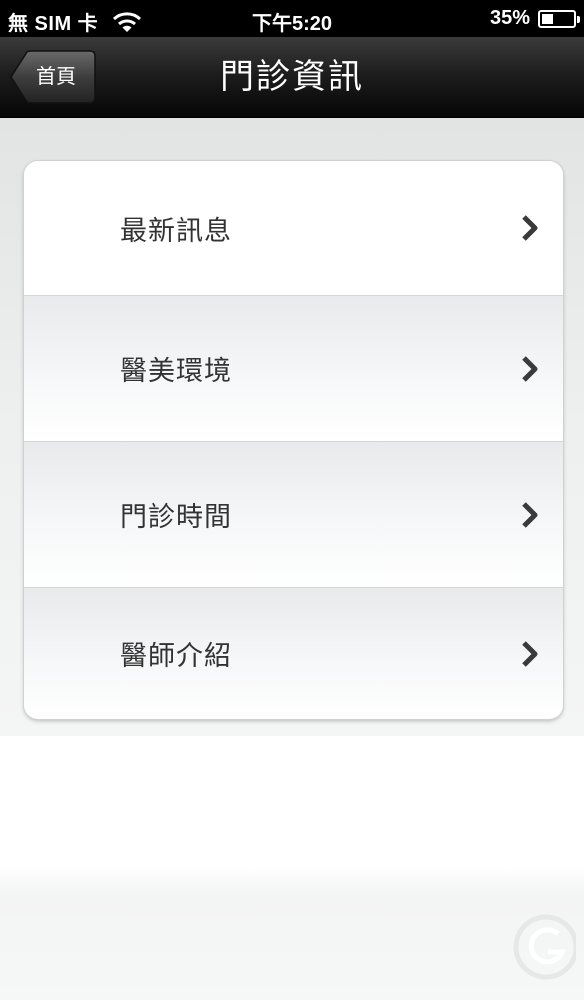  I want to click on menu-item-label: 醫師介紹, so click(176, 656).